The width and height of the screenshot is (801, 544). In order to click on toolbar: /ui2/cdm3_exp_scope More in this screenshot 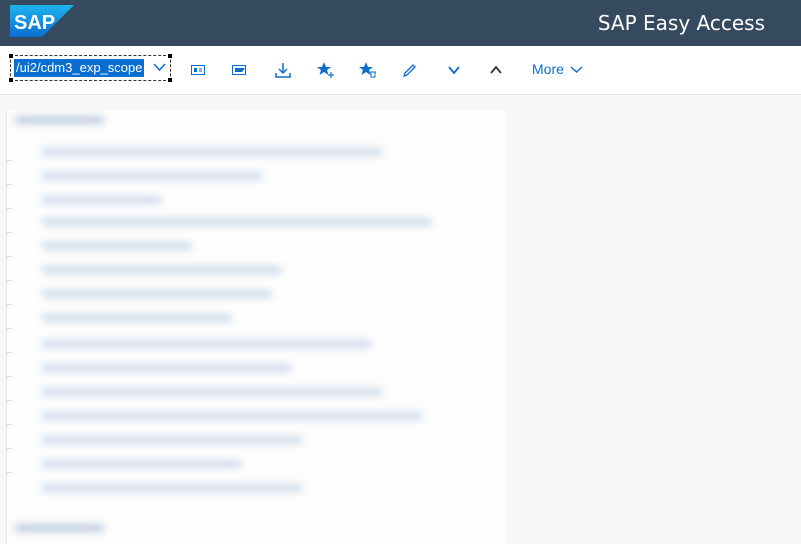, I will do `click(400, 70)`.